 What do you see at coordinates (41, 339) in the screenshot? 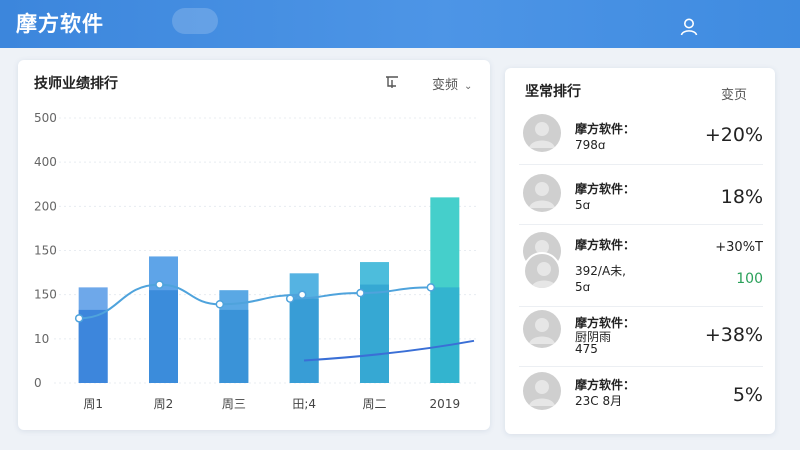
I see `y-tick-label: 10` at bounding box center [41, 339].